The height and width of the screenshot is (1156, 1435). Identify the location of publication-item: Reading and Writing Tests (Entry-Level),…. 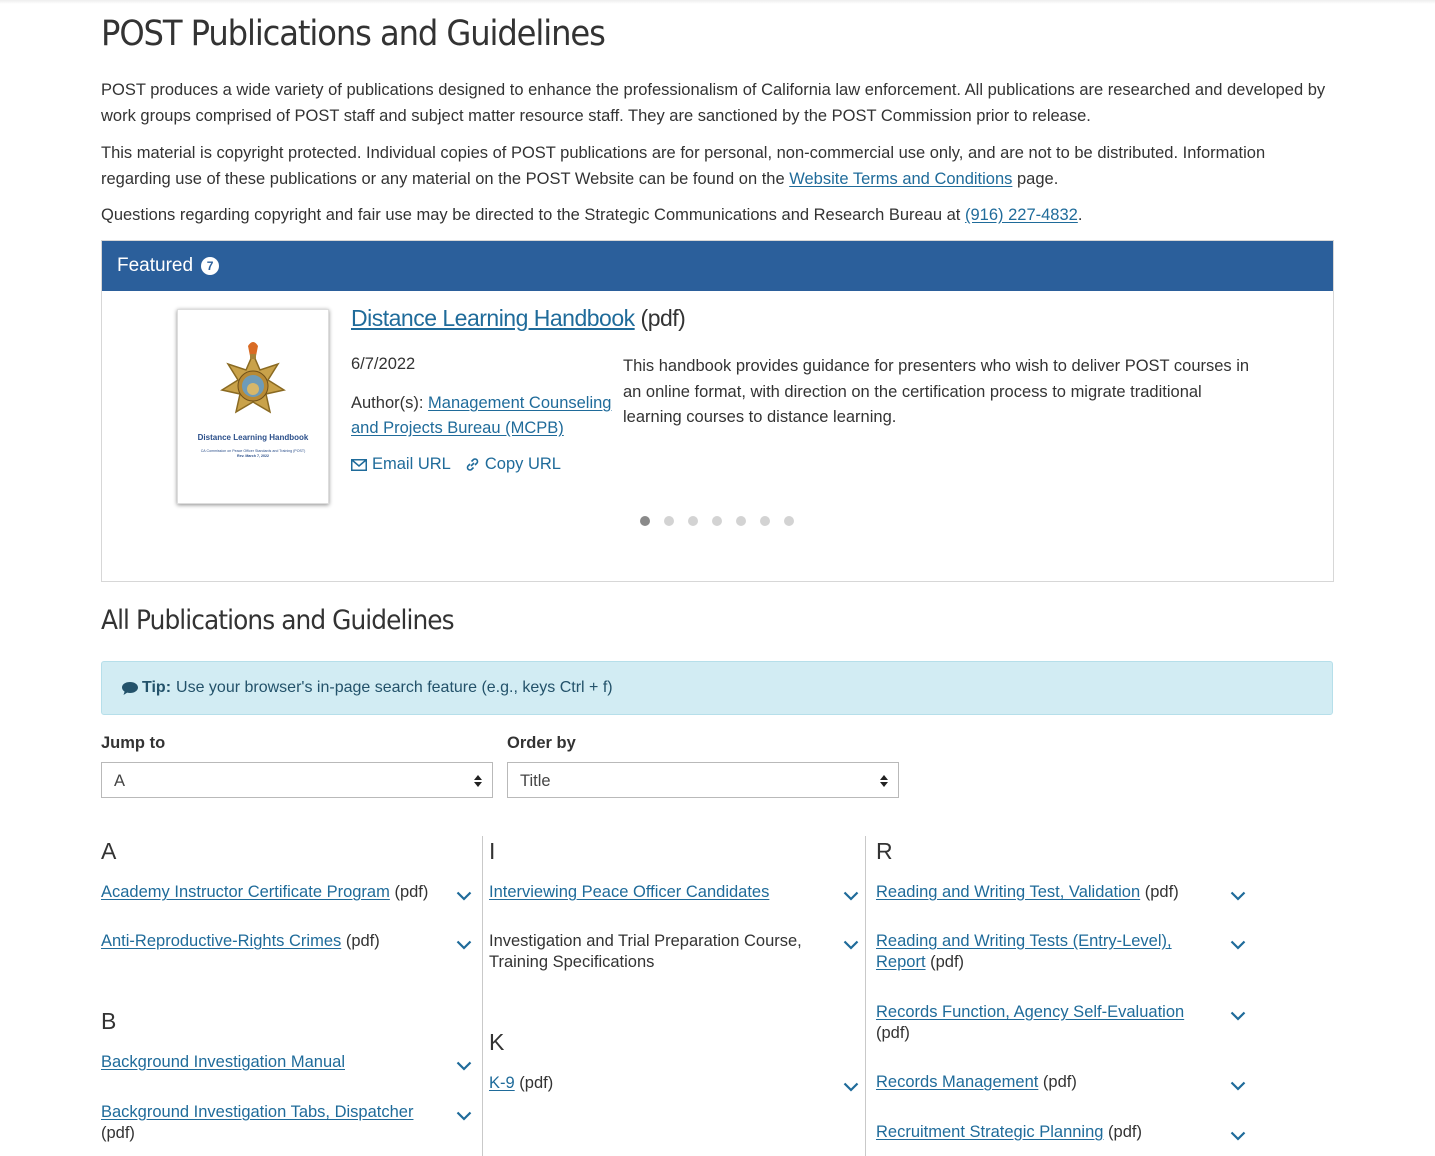
(1028, 952).